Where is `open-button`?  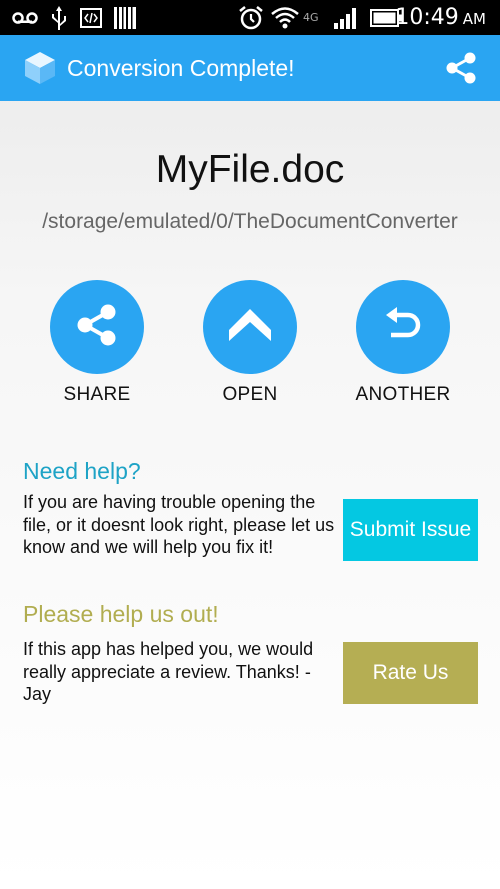
open-button is located at coordinates (250, 327).